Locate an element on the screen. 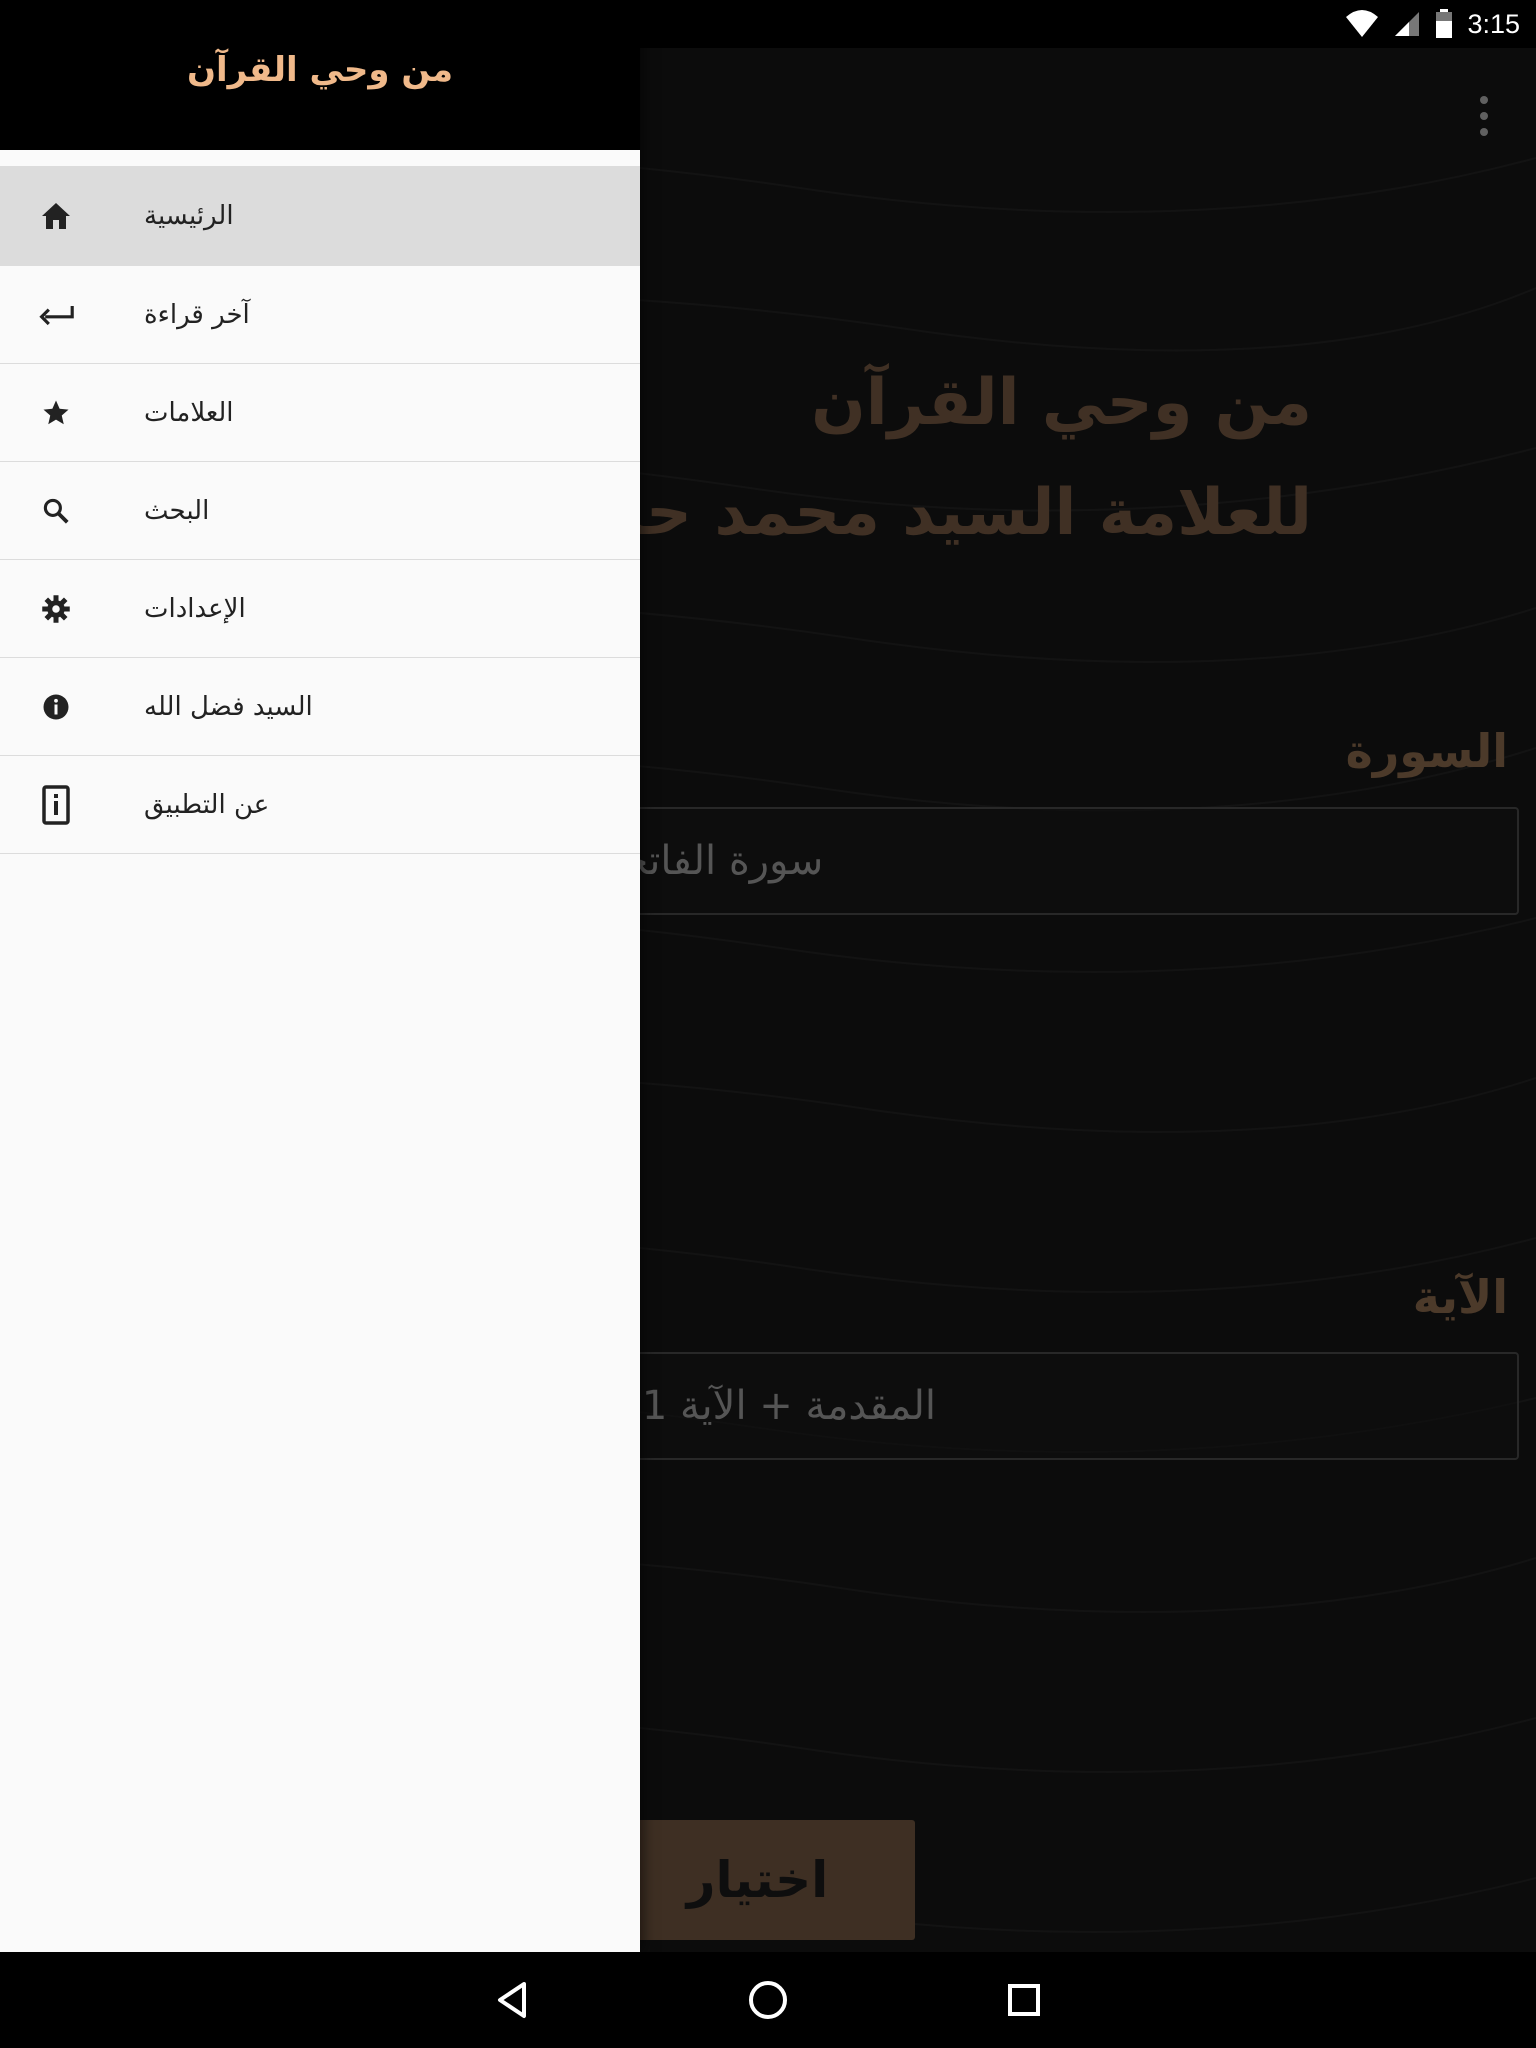 This screenshot has height=2048, width=1536. recents-button is located at coordinates (1024, 2000).